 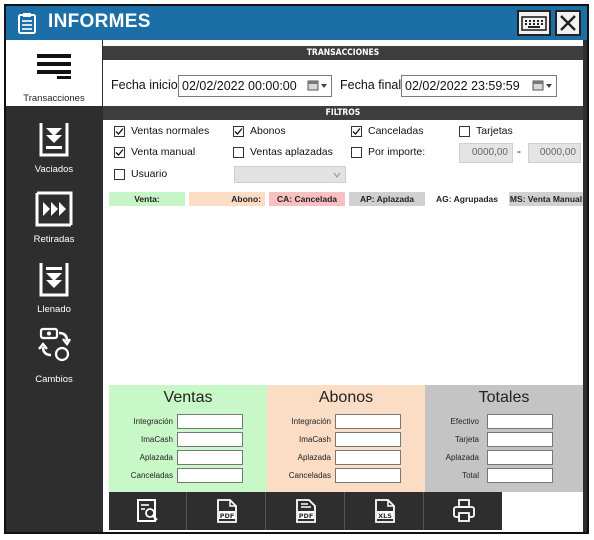 What do you see at coordinates (314, 439) in the screenshot?
I see `abonos-row-label: ImaCash` at bounding box center [314, 439].